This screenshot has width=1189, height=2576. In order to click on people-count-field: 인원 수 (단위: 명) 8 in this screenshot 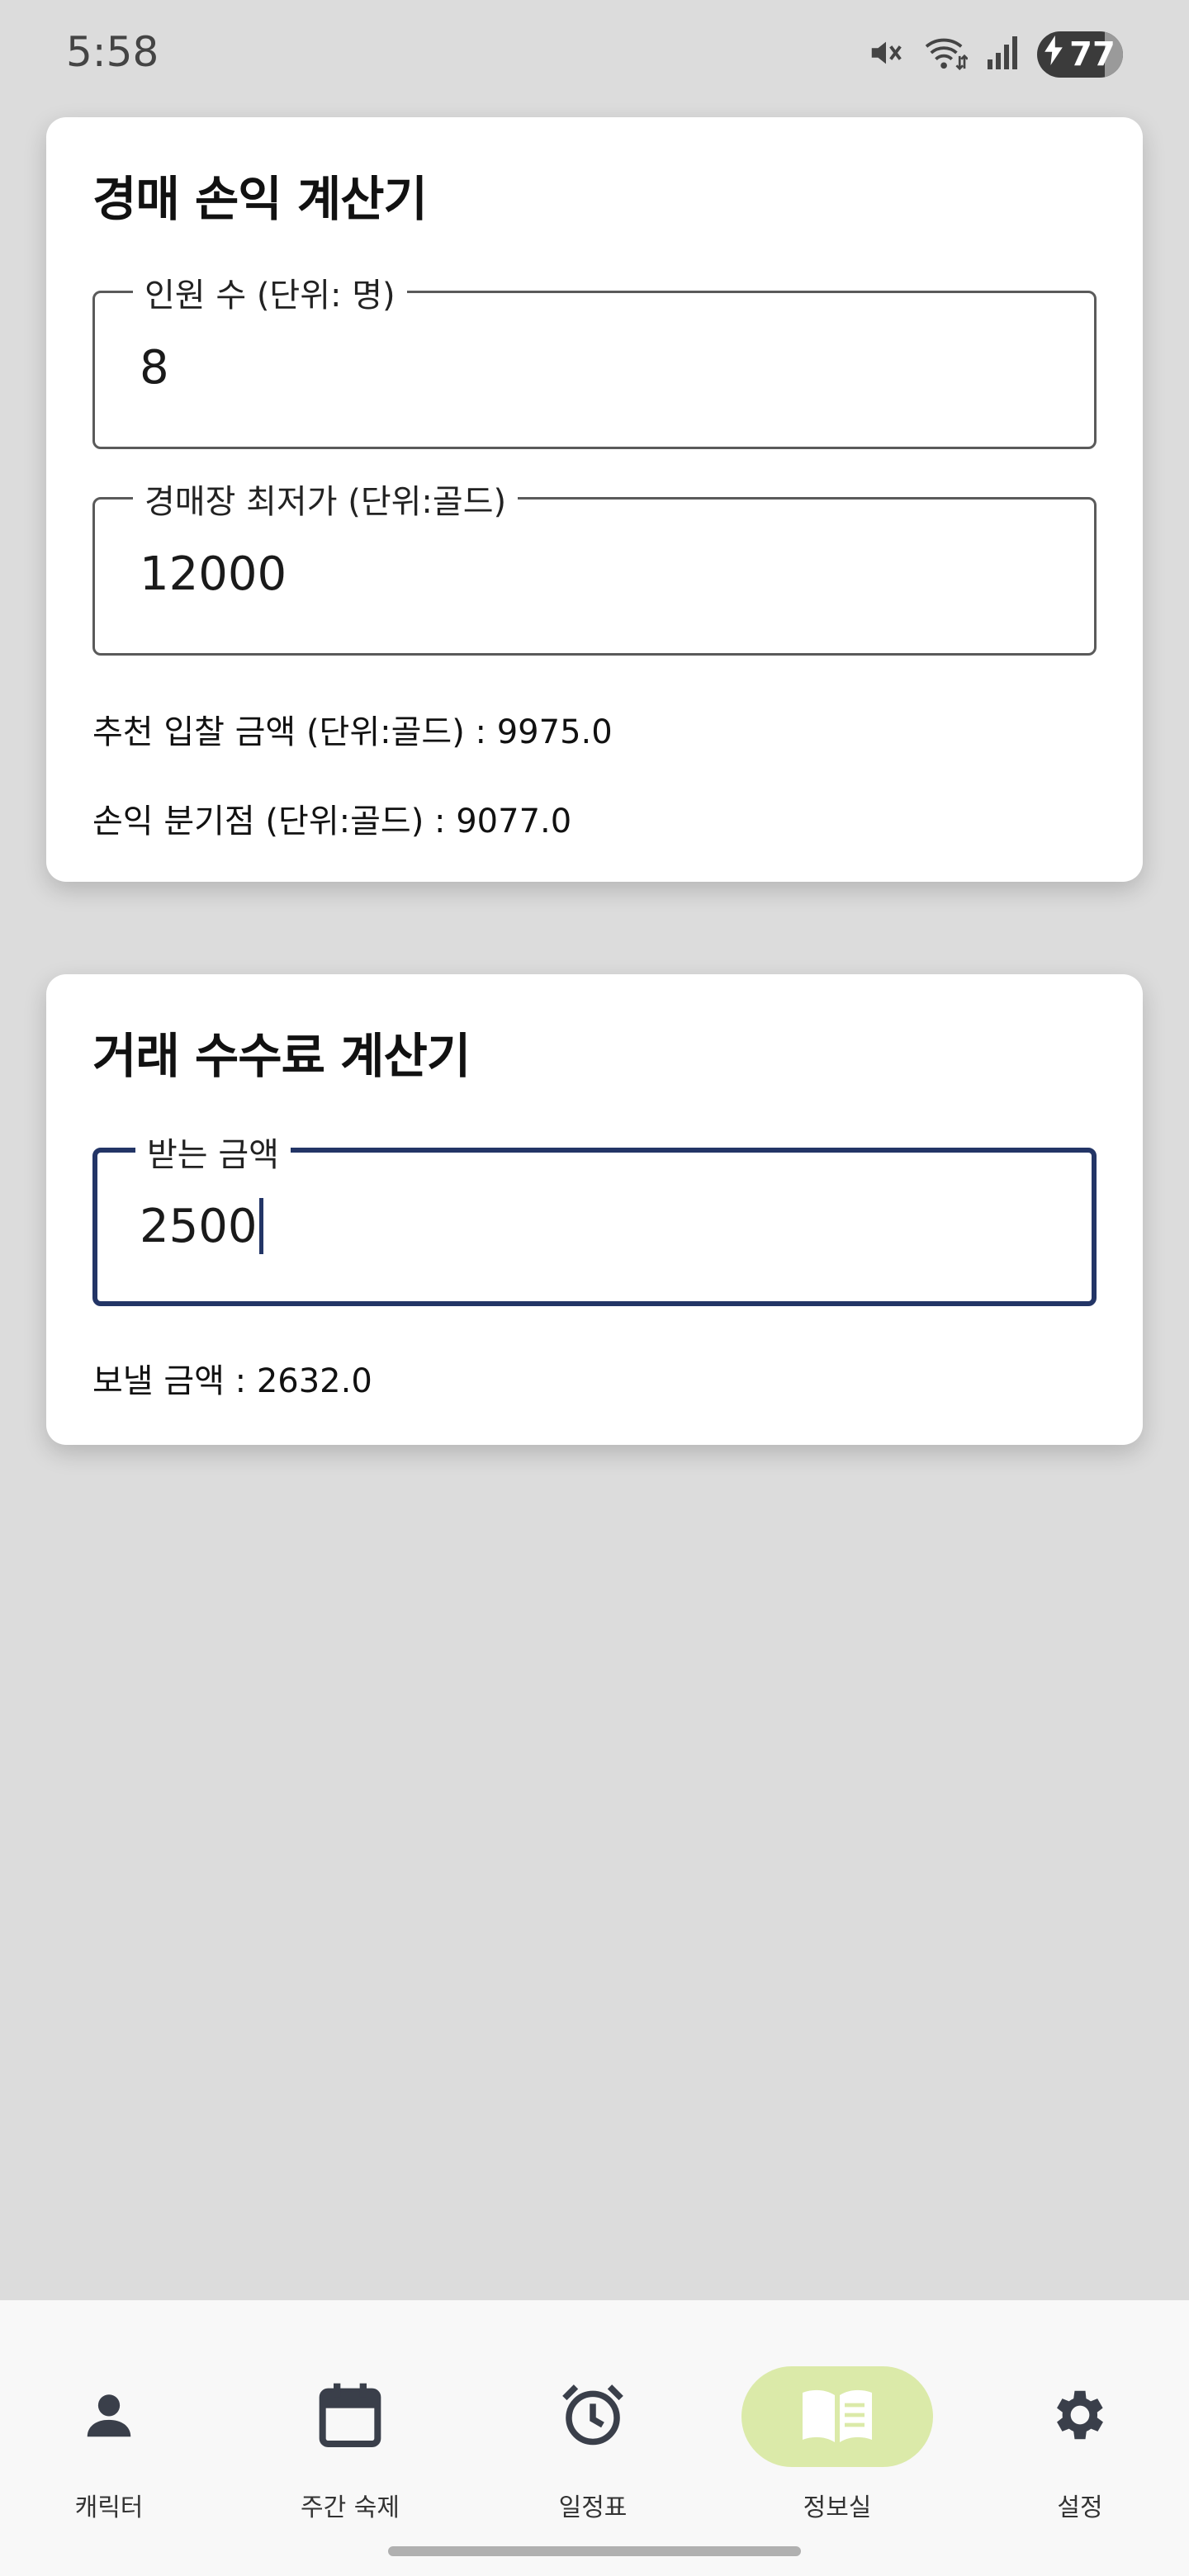, I will do `click(594, 358)`.